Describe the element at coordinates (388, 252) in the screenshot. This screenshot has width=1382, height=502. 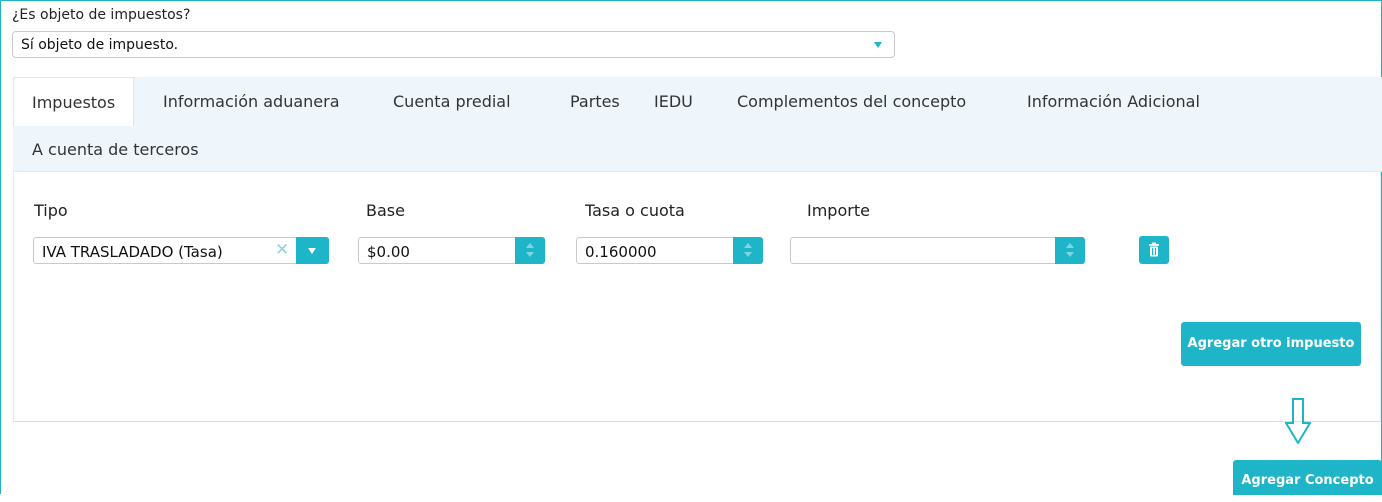
I see `base-value: $0.00` at that location.